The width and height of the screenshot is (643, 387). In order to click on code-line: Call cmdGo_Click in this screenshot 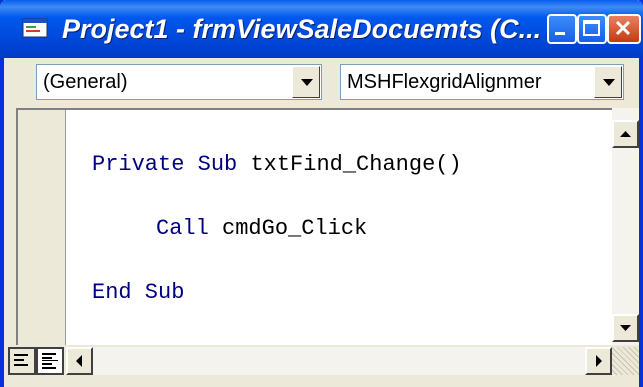, I will do `click(261, 229)`.